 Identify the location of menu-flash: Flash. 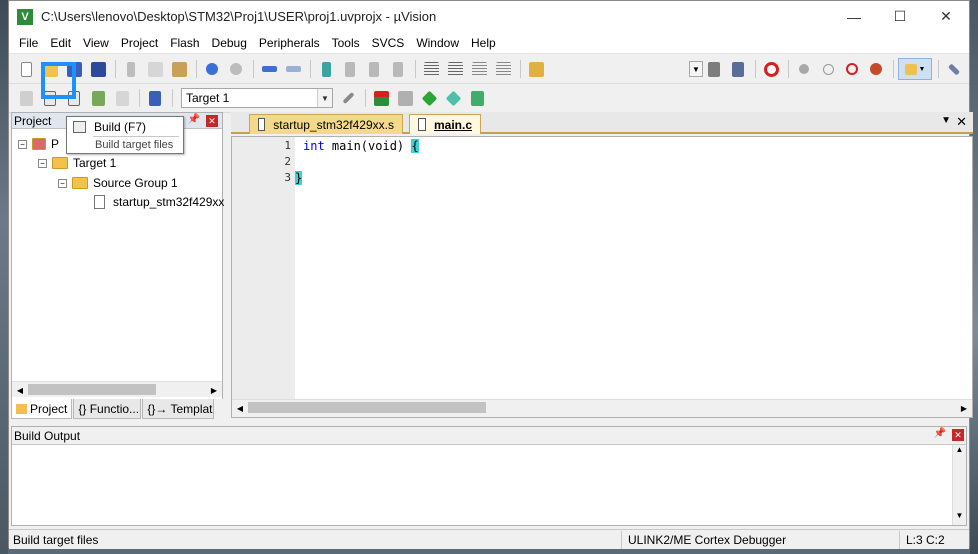
(184, 43).